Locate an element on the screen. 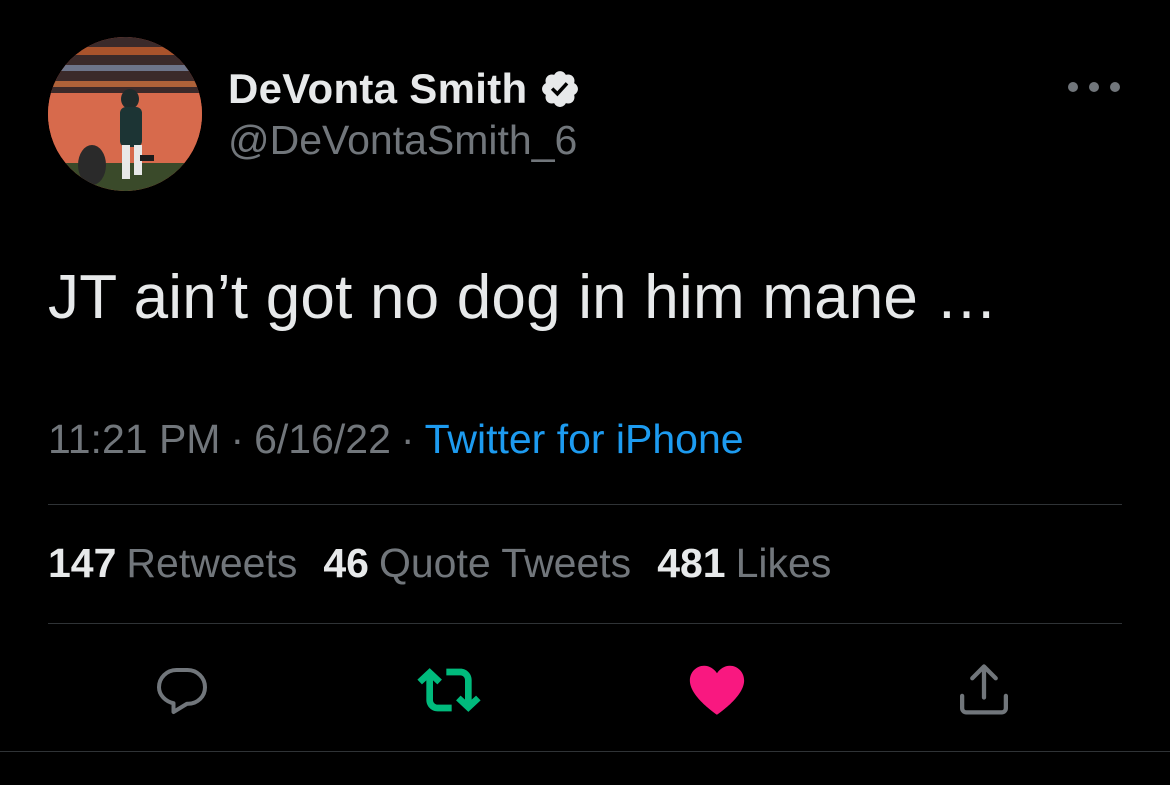 The image size is (1170, 785). avatar is located at coordinates (125, 114).